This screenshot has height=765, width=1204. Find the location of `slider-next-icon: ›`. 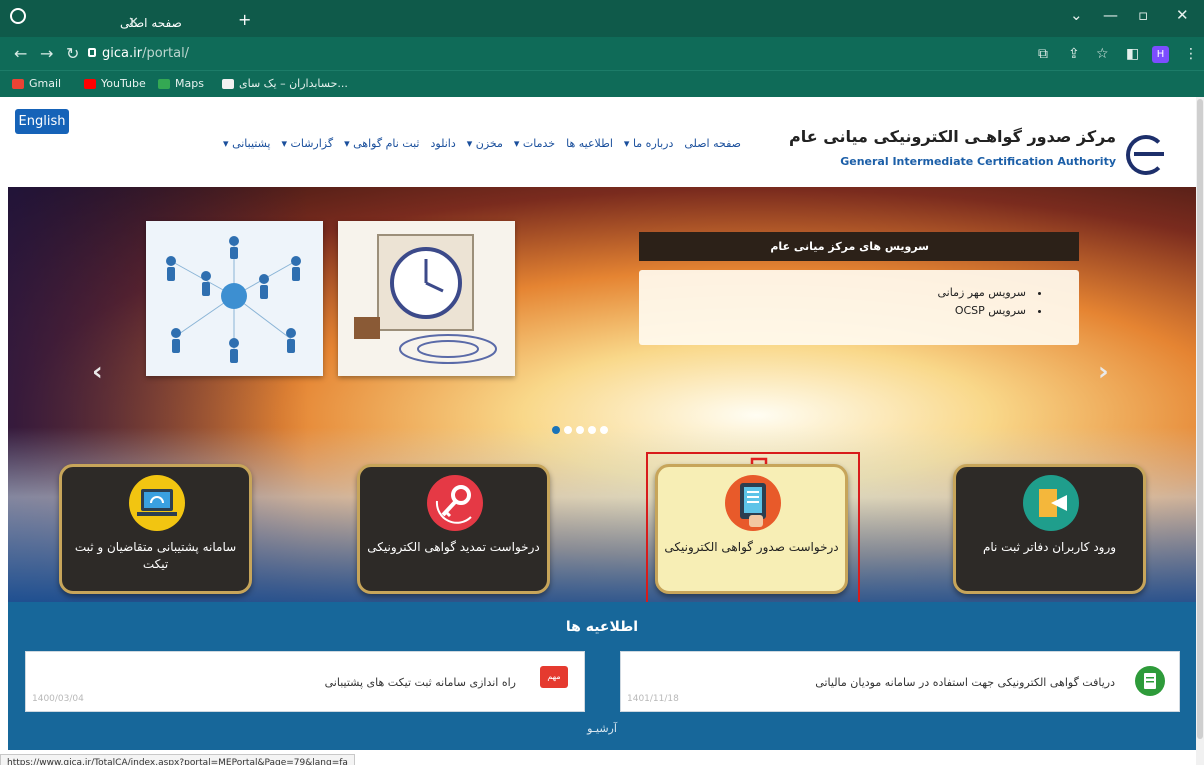

slider-next-icon: › is located at coordinates (1103, 372).